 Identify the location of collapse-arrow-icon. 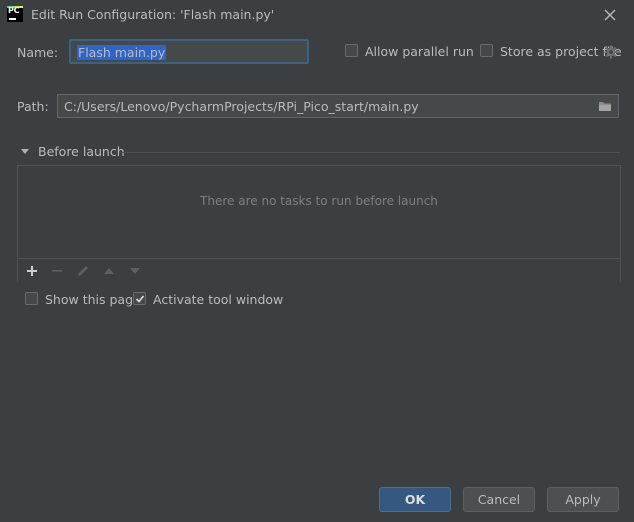
(25, 152).